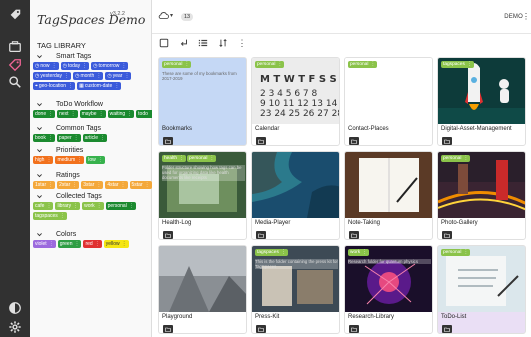 Image resolution: width=531 pixels, height=337 pixels. What do you see at coordinates (44, 138) in the screenshot?
I see `tag-chip-book: book ⋮` at bounding box center [44, 138].